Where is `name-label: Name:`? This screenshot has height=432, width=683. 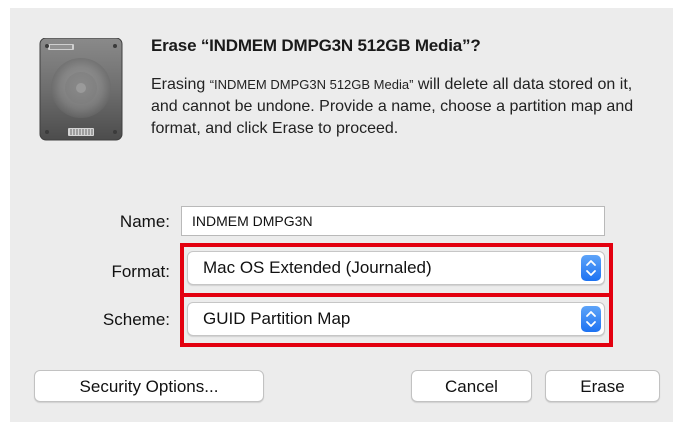
name-label: Name: is located at coordinates (144, 221).